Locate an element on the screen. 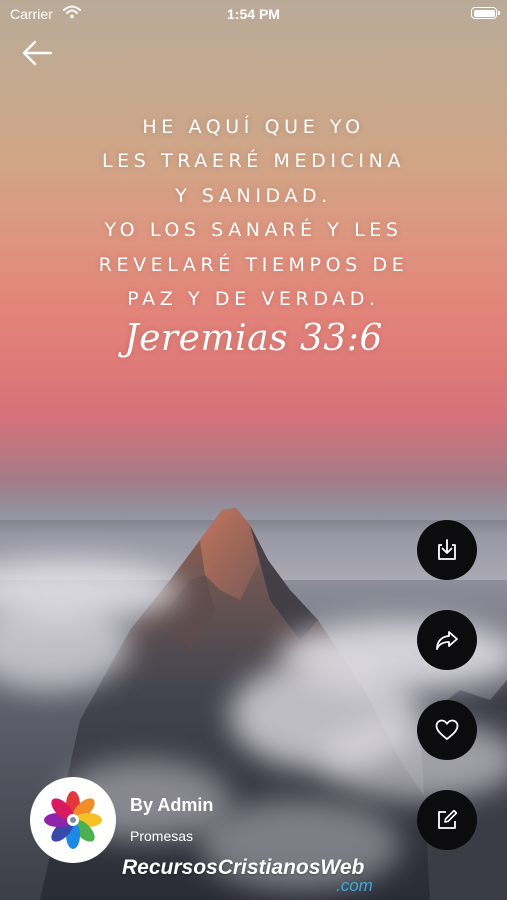 This screenshot has height=900, width=507. category-label: Promesas is located at coordinates (161, 836).